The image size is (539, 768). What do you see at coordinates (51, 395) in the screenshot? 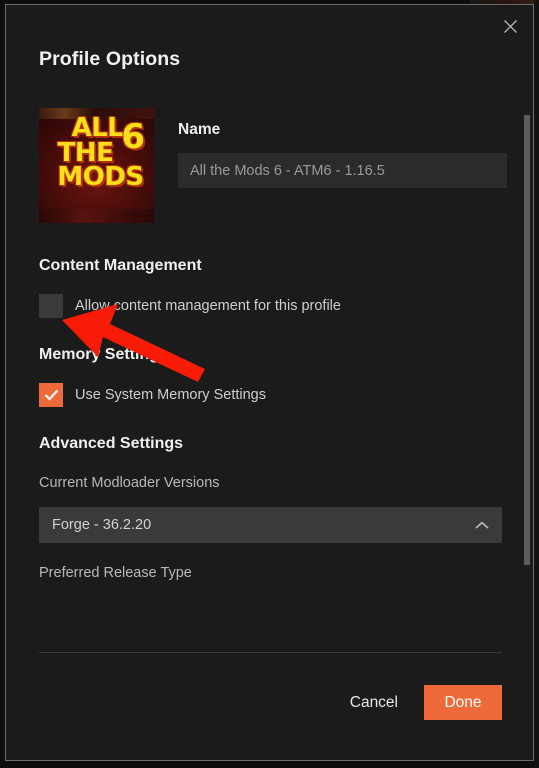
I see `use-system-memory-checkbox` at bounding box center [51, 395].